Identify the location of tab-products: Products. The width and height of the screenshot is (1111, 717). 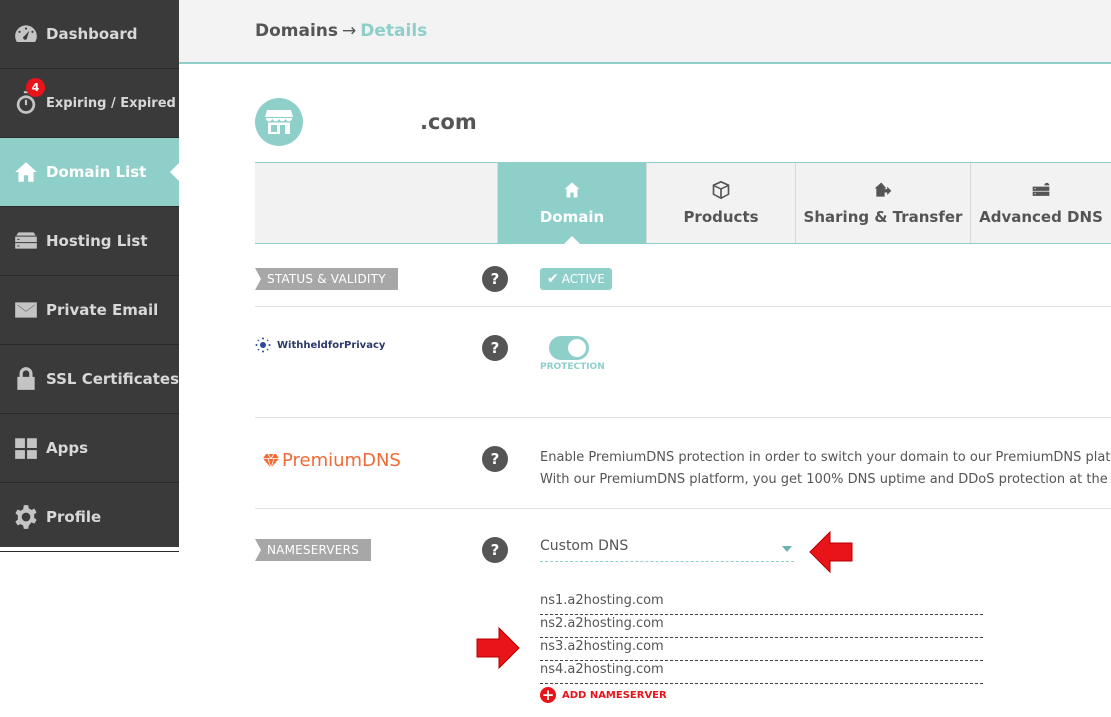
(720, 203).